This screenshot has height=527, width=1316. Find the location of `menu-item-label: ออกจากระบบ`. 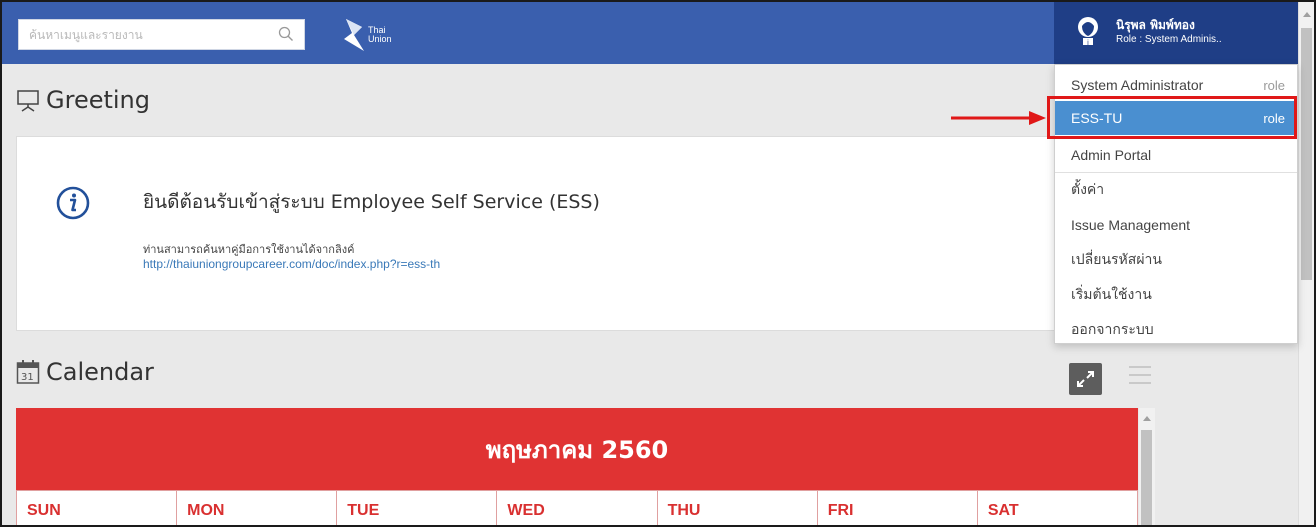

menu-item-label: ออกจากระบบ is located at coordinates (1112, 329).